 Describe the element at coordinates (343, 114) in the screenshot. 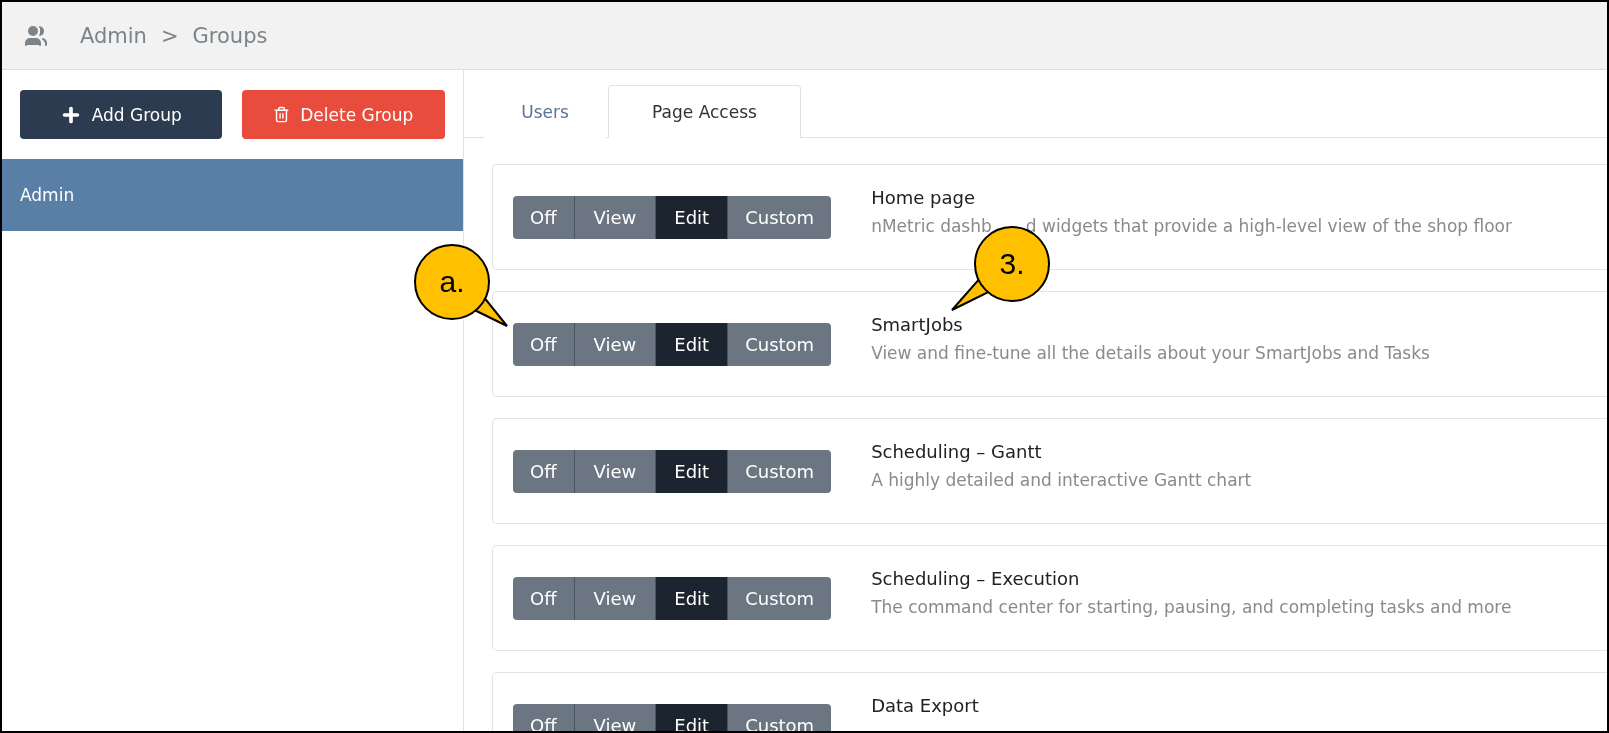

I see `delete-group-button: Delete Group` at that location.